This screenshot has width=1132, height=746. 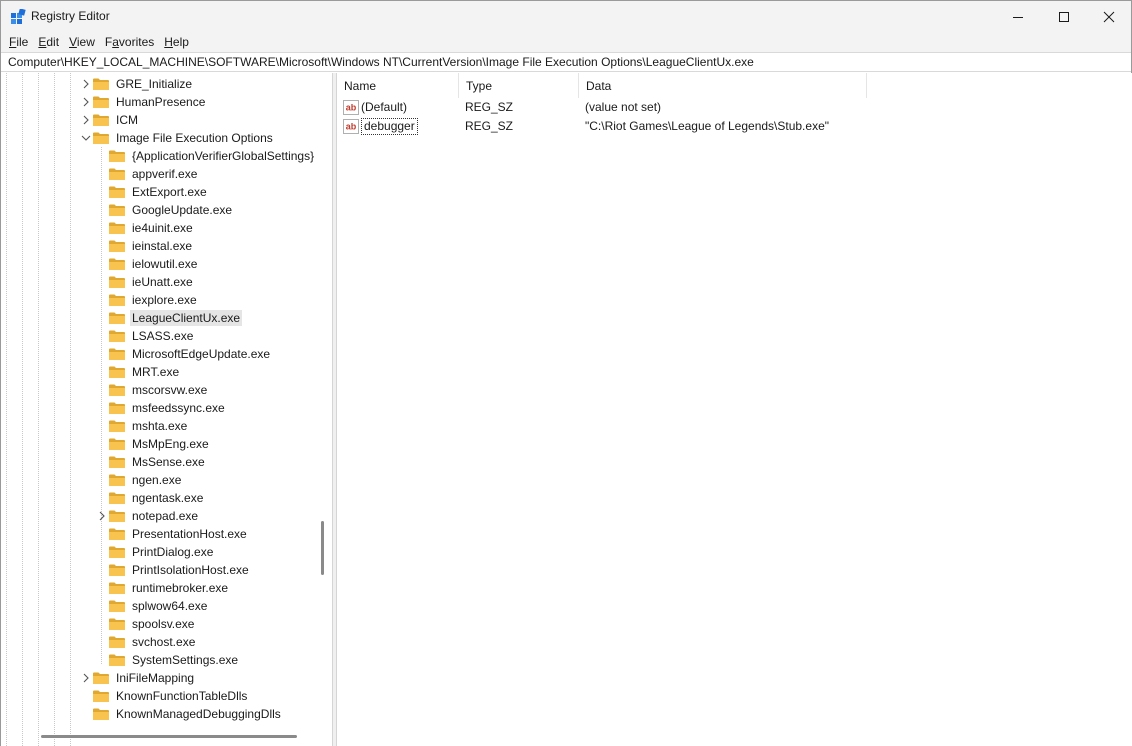 I want to click on chevron-down-icon, so click(x=86, y=138).